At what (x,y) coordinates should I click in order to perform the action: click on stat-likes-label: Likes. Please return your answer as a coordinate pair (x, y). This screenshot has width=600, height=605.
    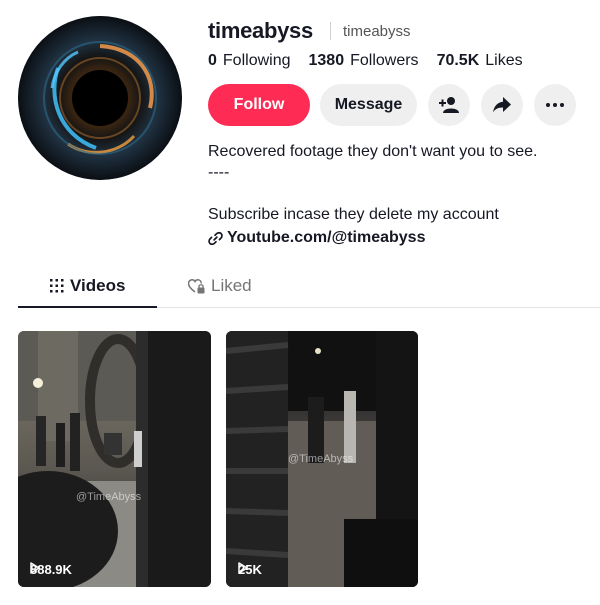
    Looking at the image, I should click on (504, 60).